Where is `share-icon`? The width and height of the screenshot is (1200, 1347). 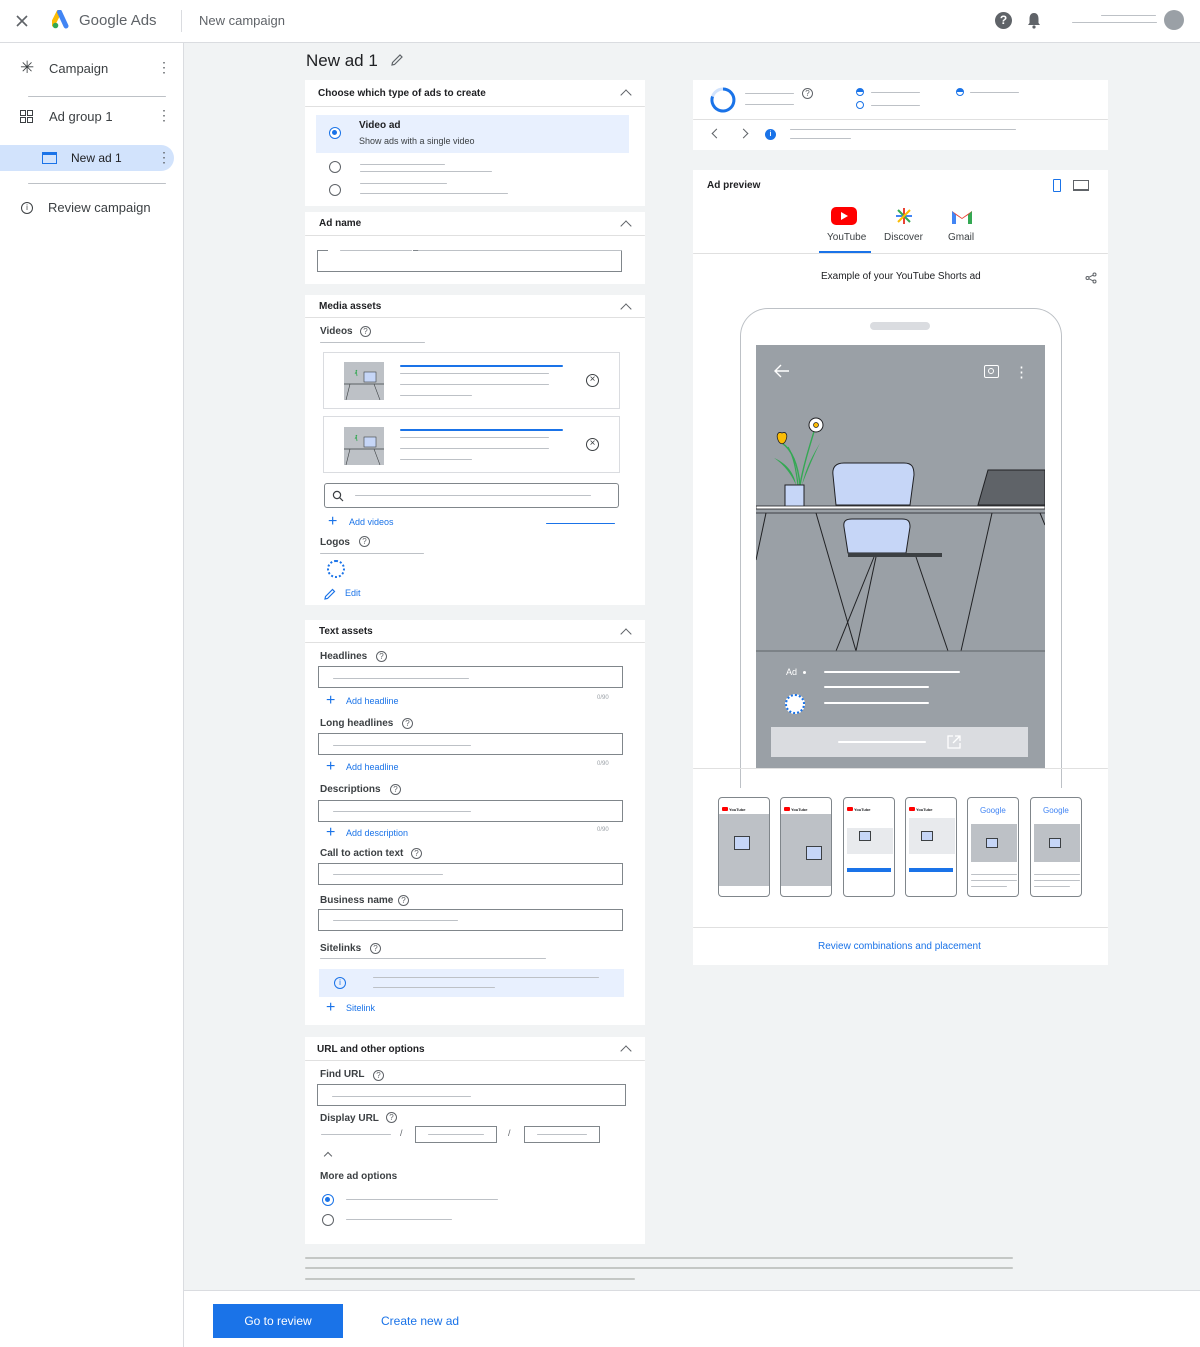
share-icon is located at coordinates (1091, 277).